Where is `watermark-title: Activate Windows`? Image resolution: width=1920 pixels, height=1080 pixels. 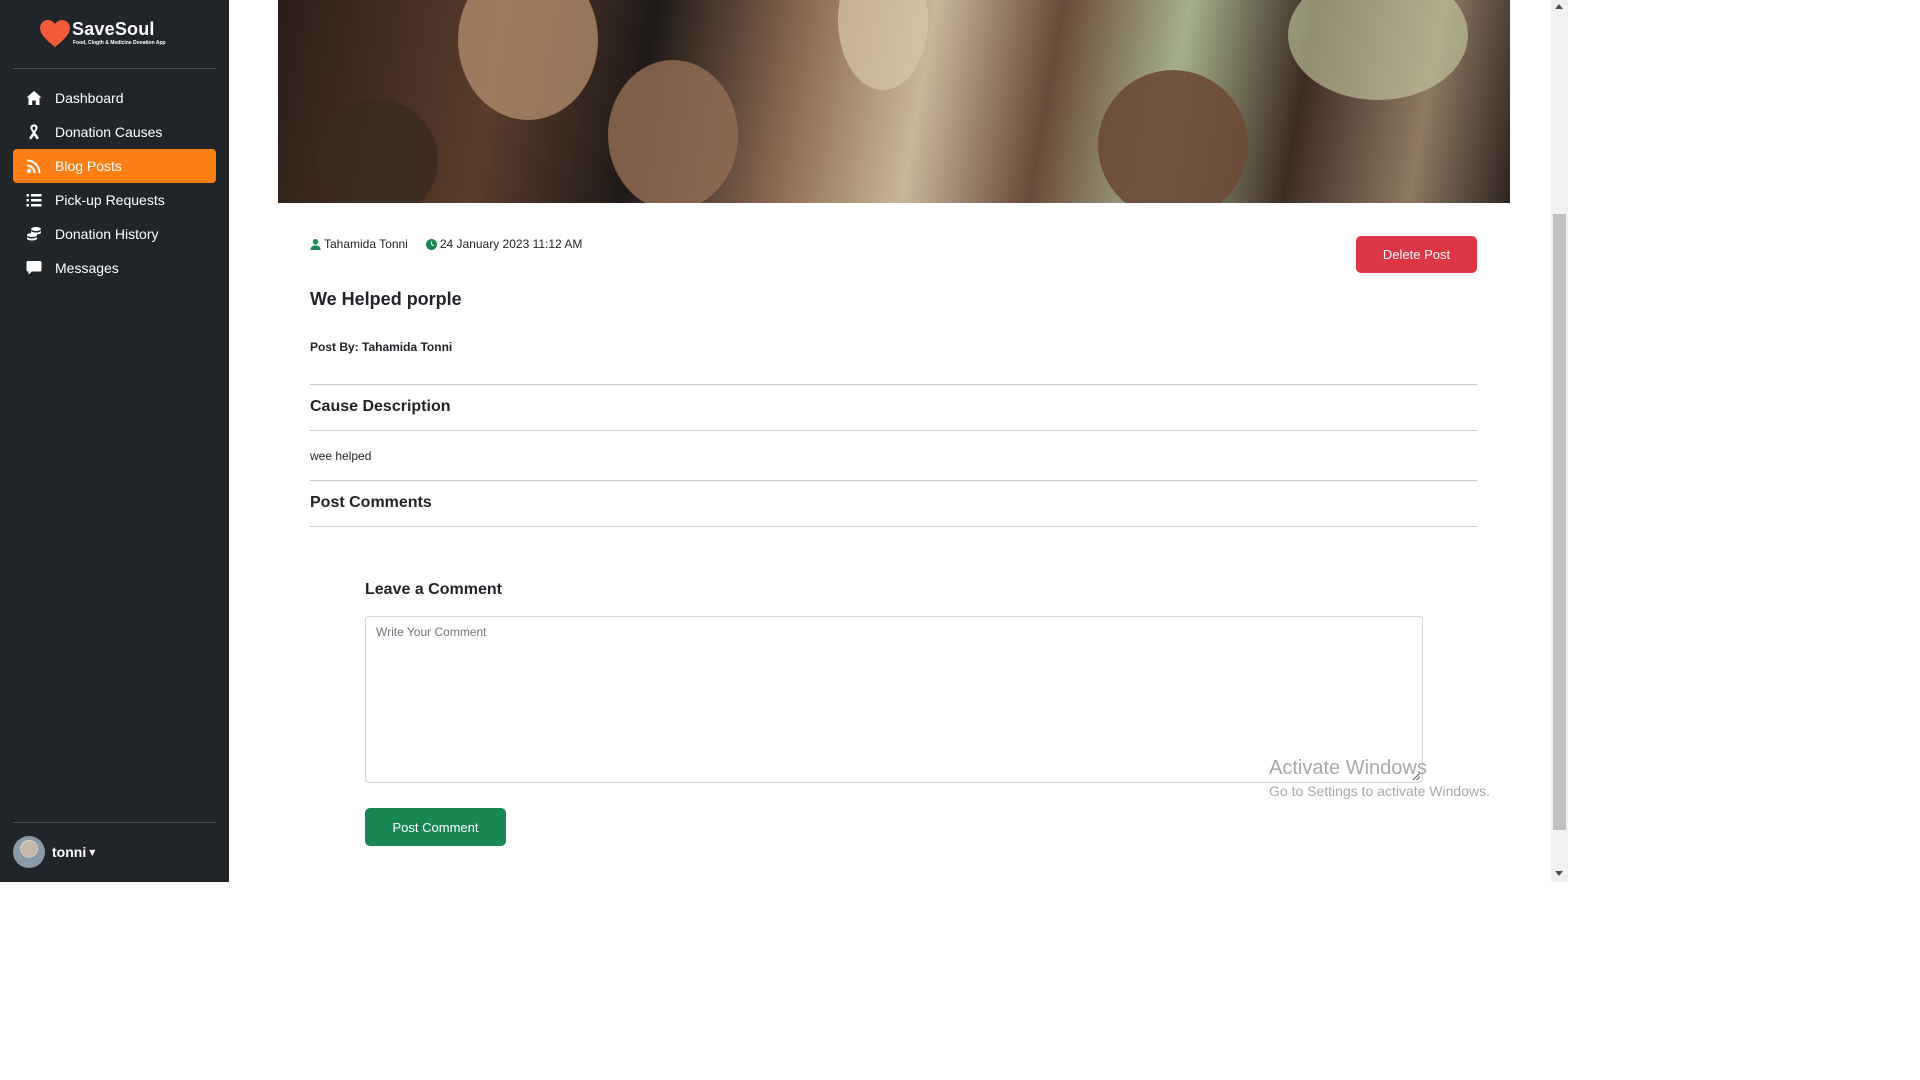 watermark-title: Activate Windows is located at coordinates (1348, 768).